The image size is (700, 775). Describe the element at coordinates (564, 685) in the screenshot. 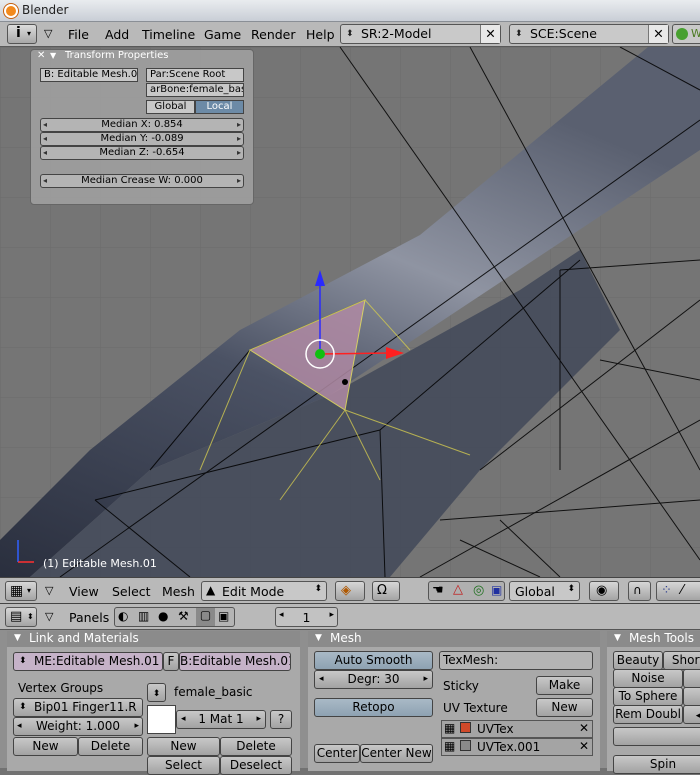

I see `sticky-make-button: Make` at that location.